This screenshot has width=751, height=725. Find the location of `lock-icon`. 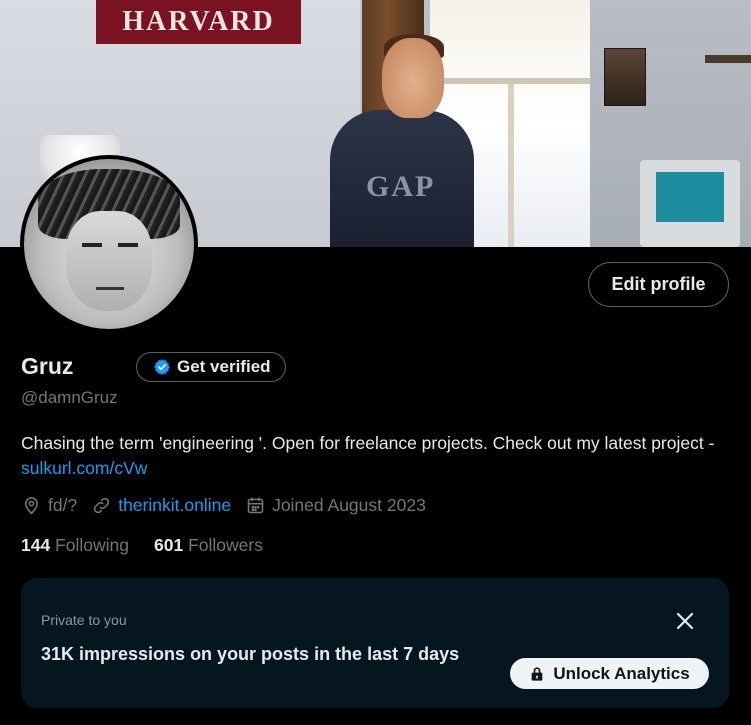

lock-icon is located at coordinates (537, 673).